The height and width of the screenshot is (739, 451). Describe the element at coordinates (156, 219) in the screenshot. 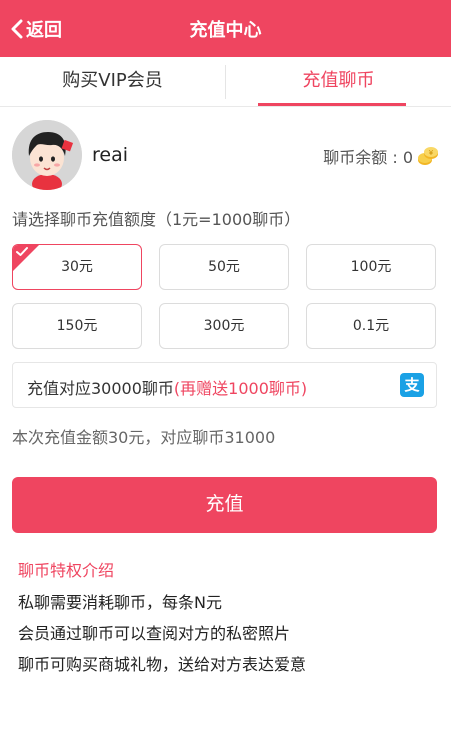

I see `amount-prompt: 请选择聊币充值额度（1元=1000聊币）` at that location.